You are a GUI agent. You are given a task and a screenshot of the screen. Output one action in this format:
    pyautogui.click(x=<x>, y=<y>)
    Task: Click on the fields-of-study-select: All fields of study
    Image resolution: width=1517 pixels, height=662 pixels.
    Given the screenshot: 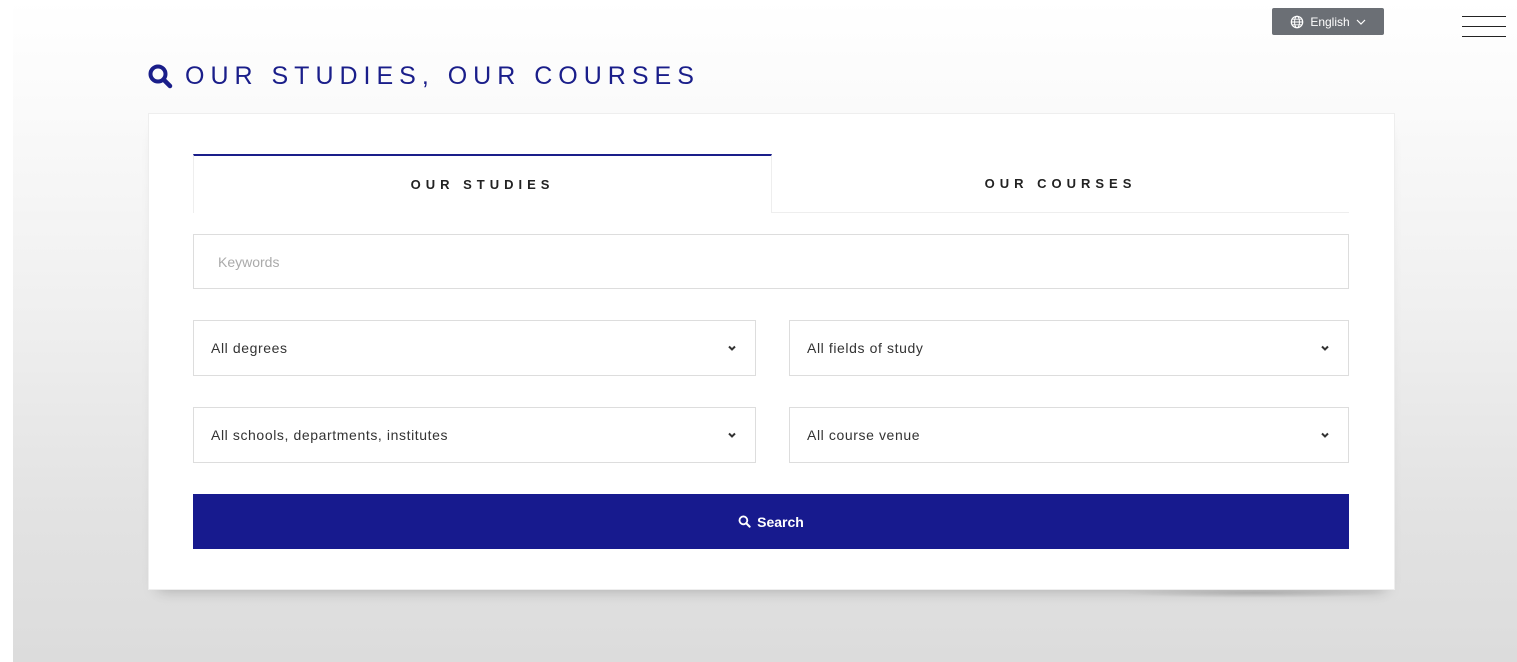 What is the action you would take?
    pyautogui.click(x=1069, y=348)
    